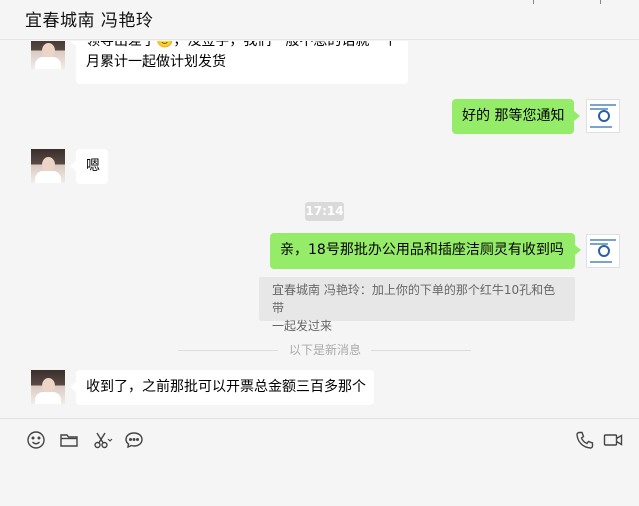 The width and height of the screenshot is (639, 506). I want to click on quote-line: 宜春城南 冯艳玲：加上你的下单的那个红牛10孔和色带, so click(414, 299).